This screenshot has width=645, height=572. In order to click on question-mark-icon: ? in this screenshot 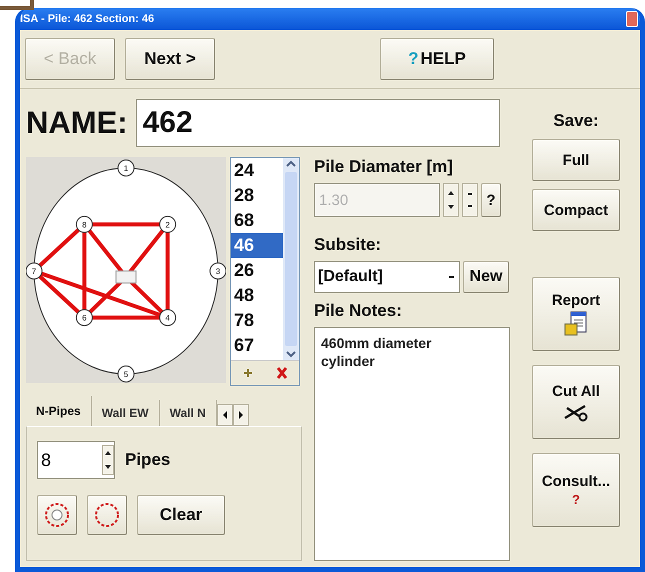, I will do `click(576, 499)`.